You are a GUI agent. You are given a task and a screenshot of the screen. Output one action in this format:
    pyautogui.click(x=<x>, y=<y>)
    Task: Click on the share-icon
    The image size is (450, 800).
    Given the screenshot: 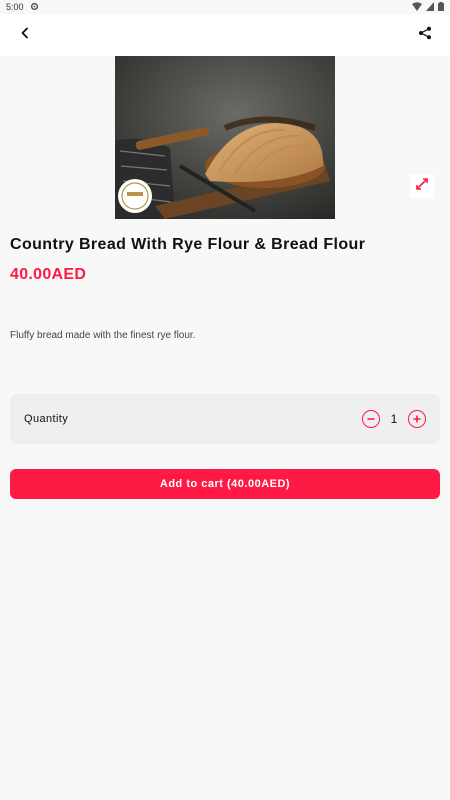 What is the action you would take?
    pyautogui.click(x=425, y=35)
    